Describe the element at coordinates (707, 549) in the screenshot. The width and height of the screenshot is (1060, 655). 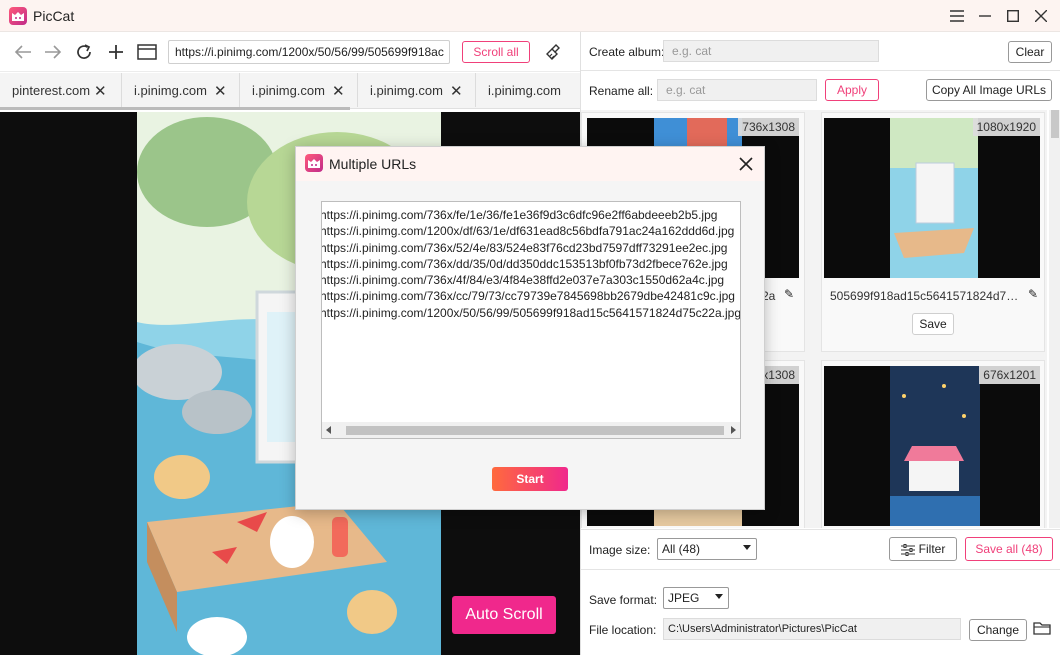
I see `image-size-select: All (48)` at that location.